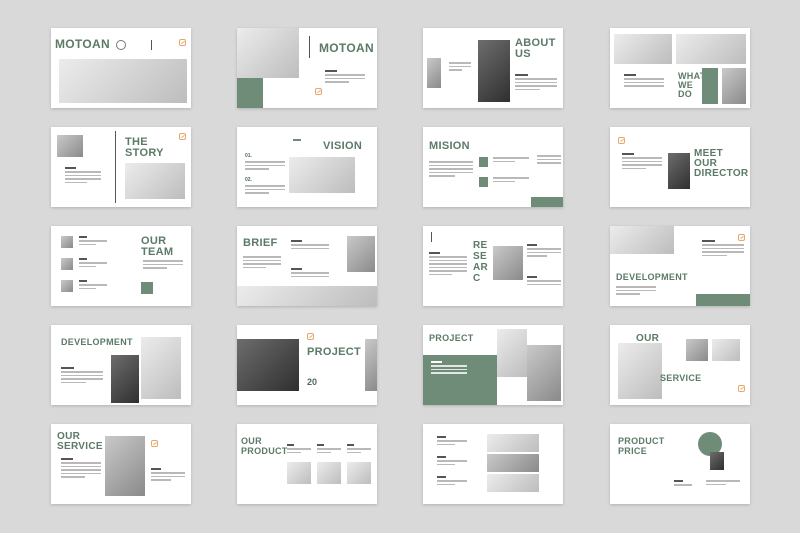 The width and height of the screenshot is (800, 533). What do you see at coordinates (680, 68) in the screenshot?
I see `slide-4: WHAT WE DO` at bounding box center [680, 68].